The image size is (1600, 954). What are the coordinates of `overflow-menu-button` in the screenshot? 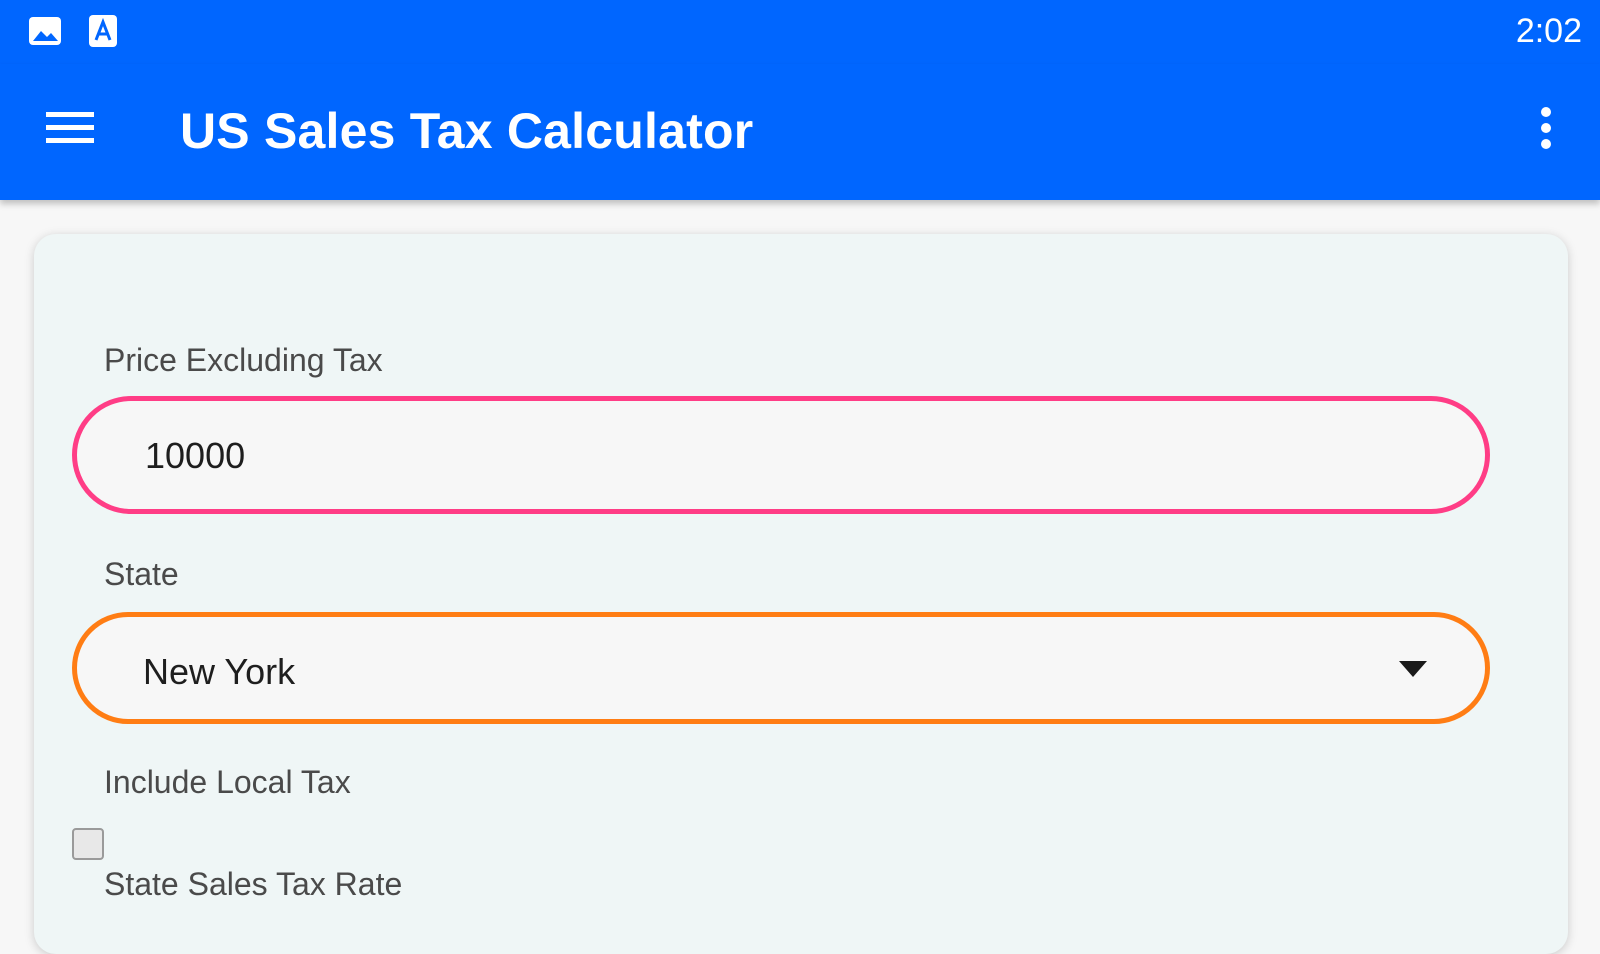 It's located at (1546, 130).